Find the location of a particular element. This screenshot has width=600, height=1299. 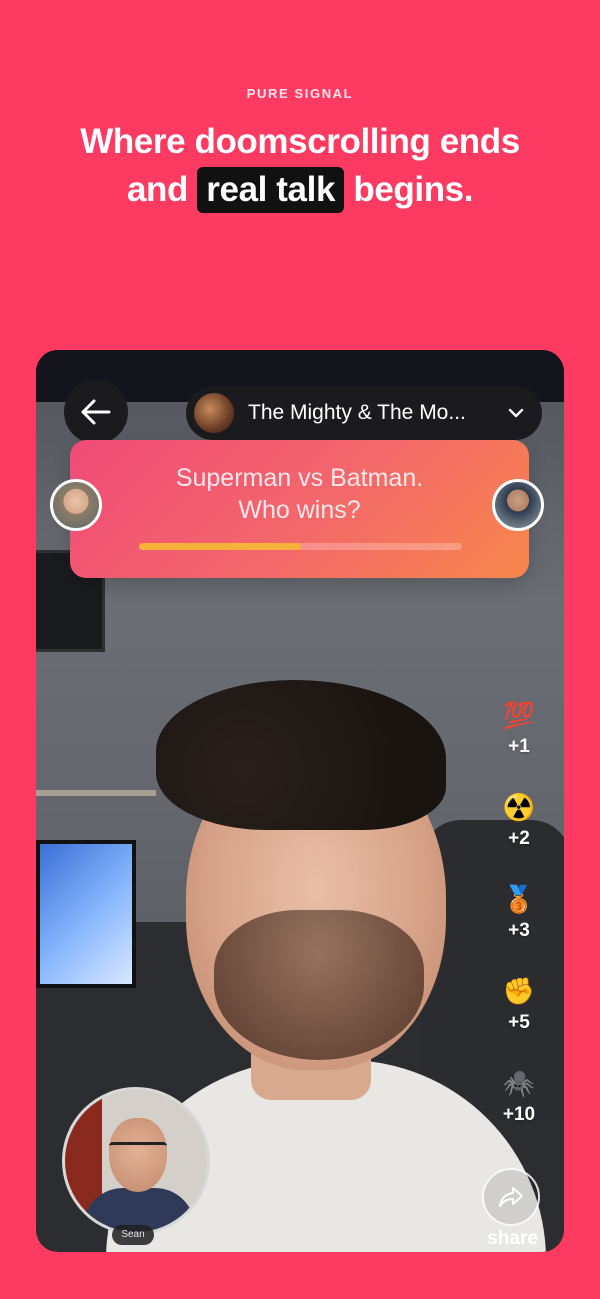

share-icon is located at coordinates (511, 1197).